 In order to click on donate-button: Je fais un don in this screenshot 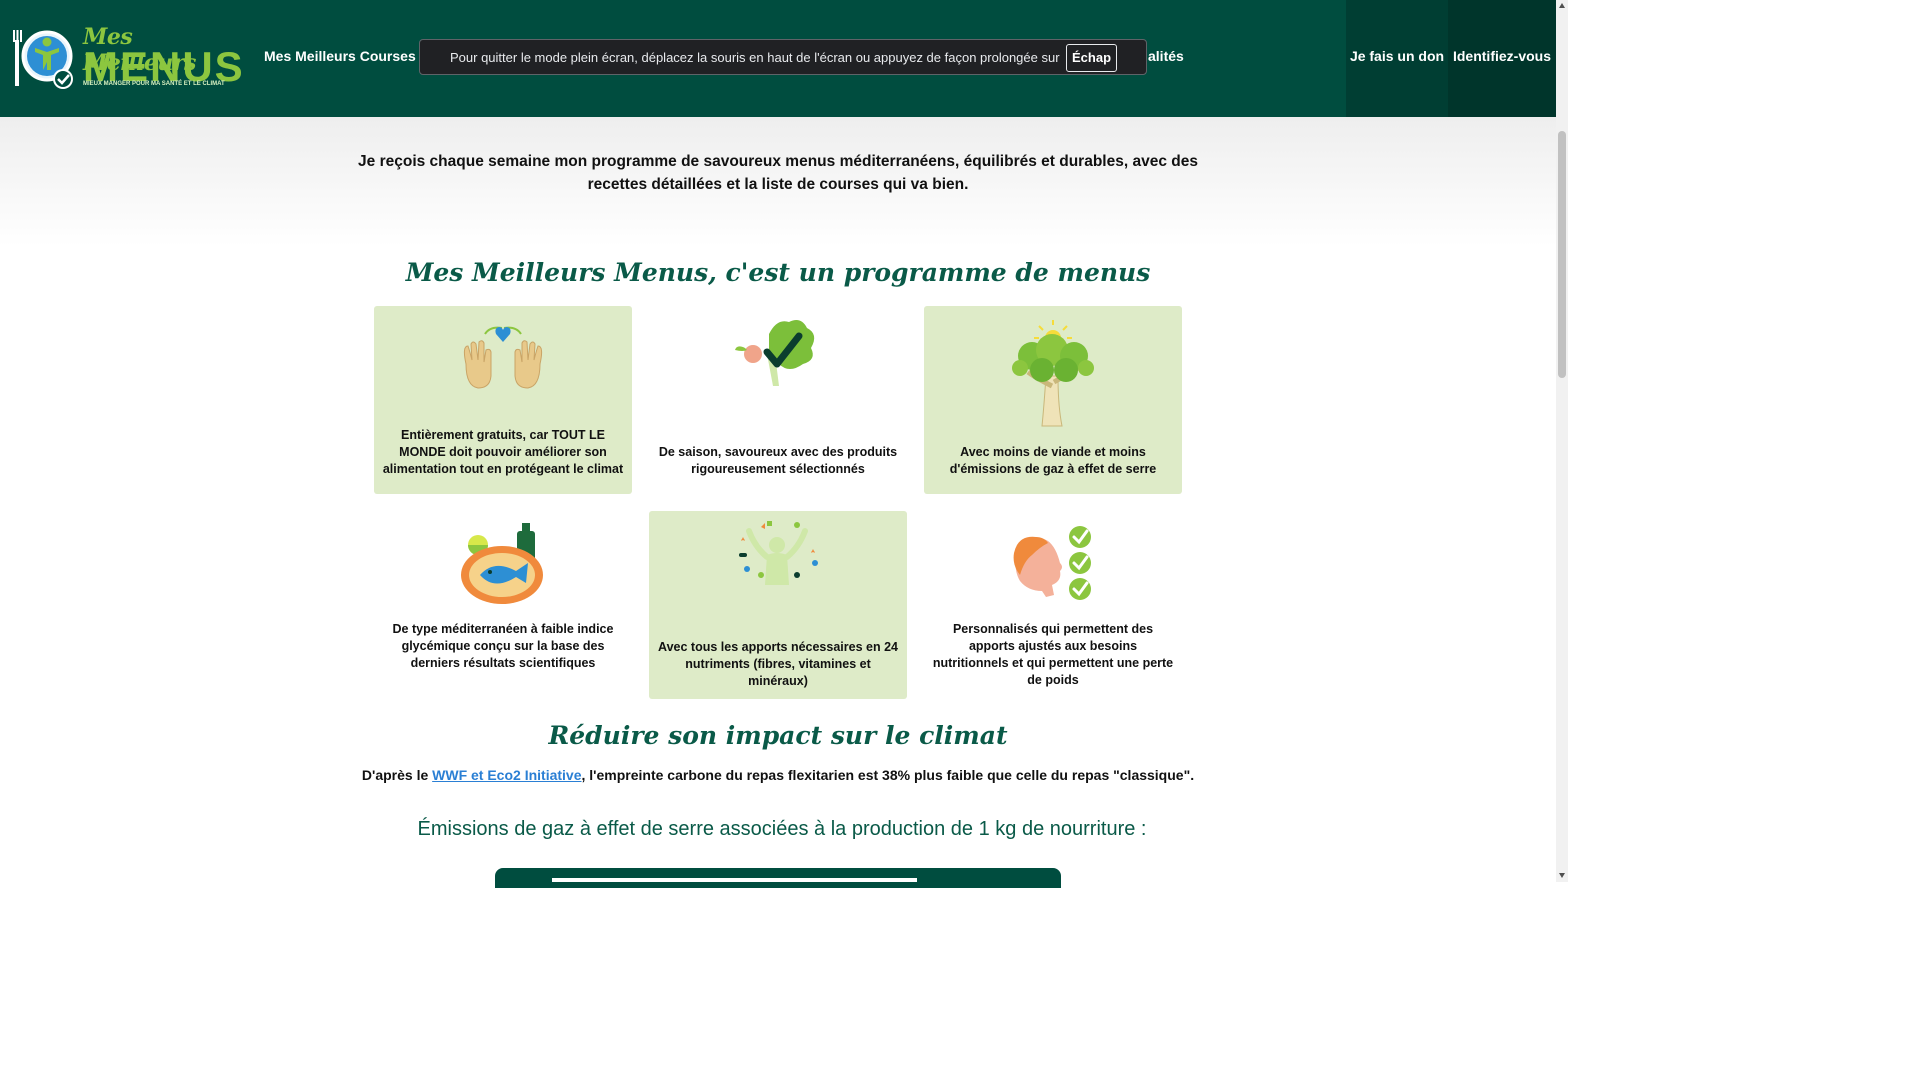, I will do `click(1397, 58)`.